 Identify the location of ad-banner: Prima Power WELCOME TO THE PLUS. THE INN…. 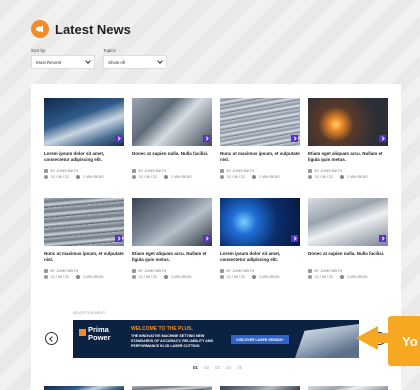
(216, 339).